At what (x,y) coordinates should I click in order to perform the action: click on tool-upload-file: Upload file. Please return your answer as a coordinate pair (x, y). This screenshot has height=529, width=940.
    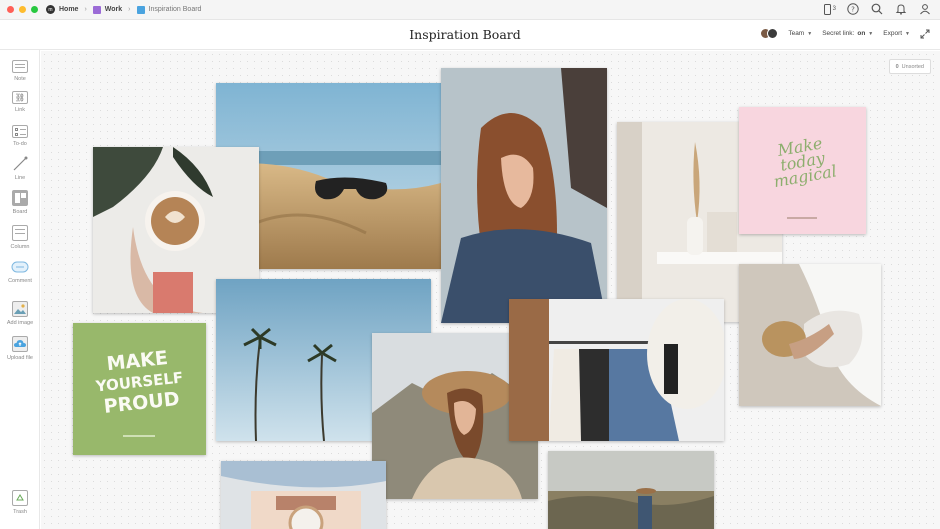
    Looking at the image, I should click on (20, 348).